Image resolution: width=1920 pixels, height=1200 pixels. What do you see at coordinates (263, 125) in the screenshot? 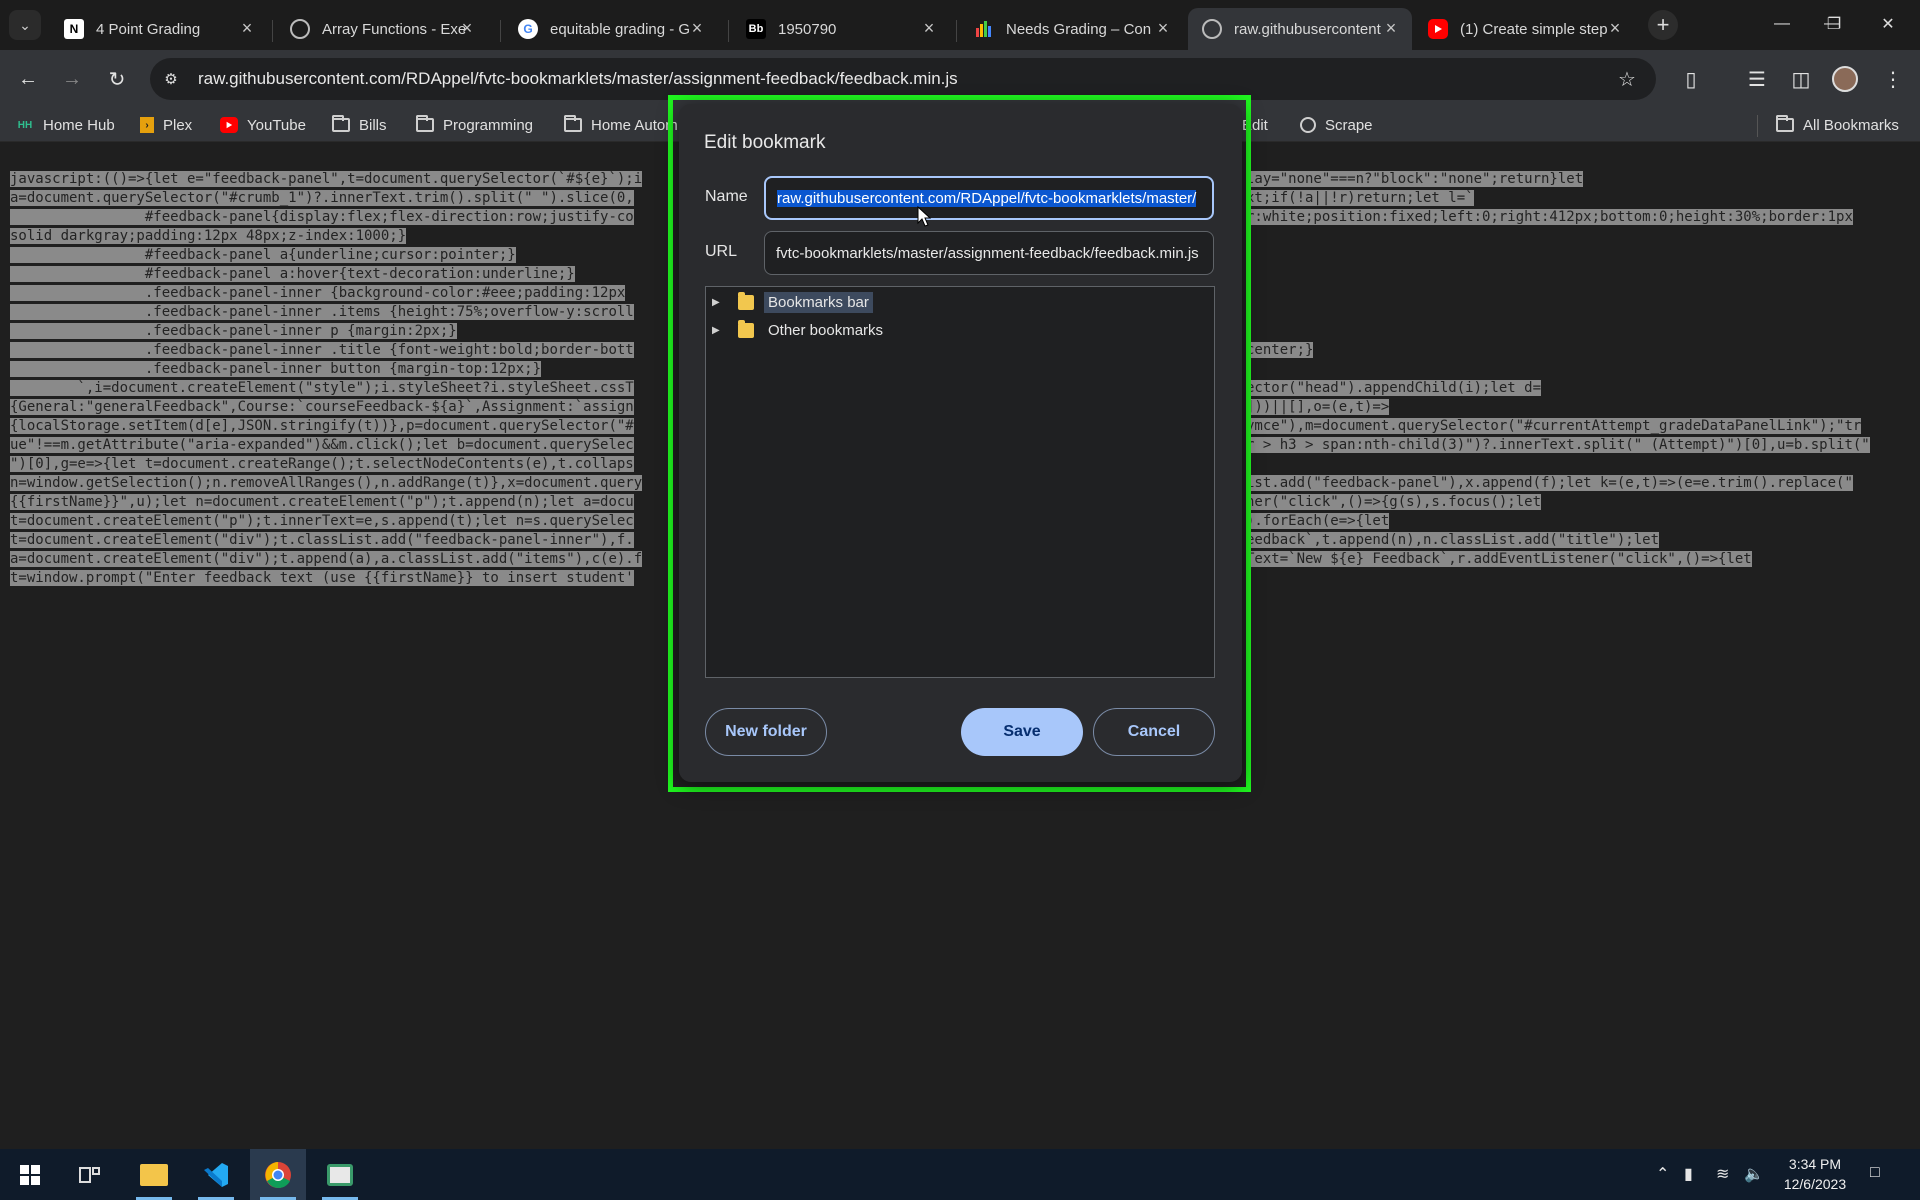
I see `bookmark-youtube: YouTube` at bounding box center [263, 125].